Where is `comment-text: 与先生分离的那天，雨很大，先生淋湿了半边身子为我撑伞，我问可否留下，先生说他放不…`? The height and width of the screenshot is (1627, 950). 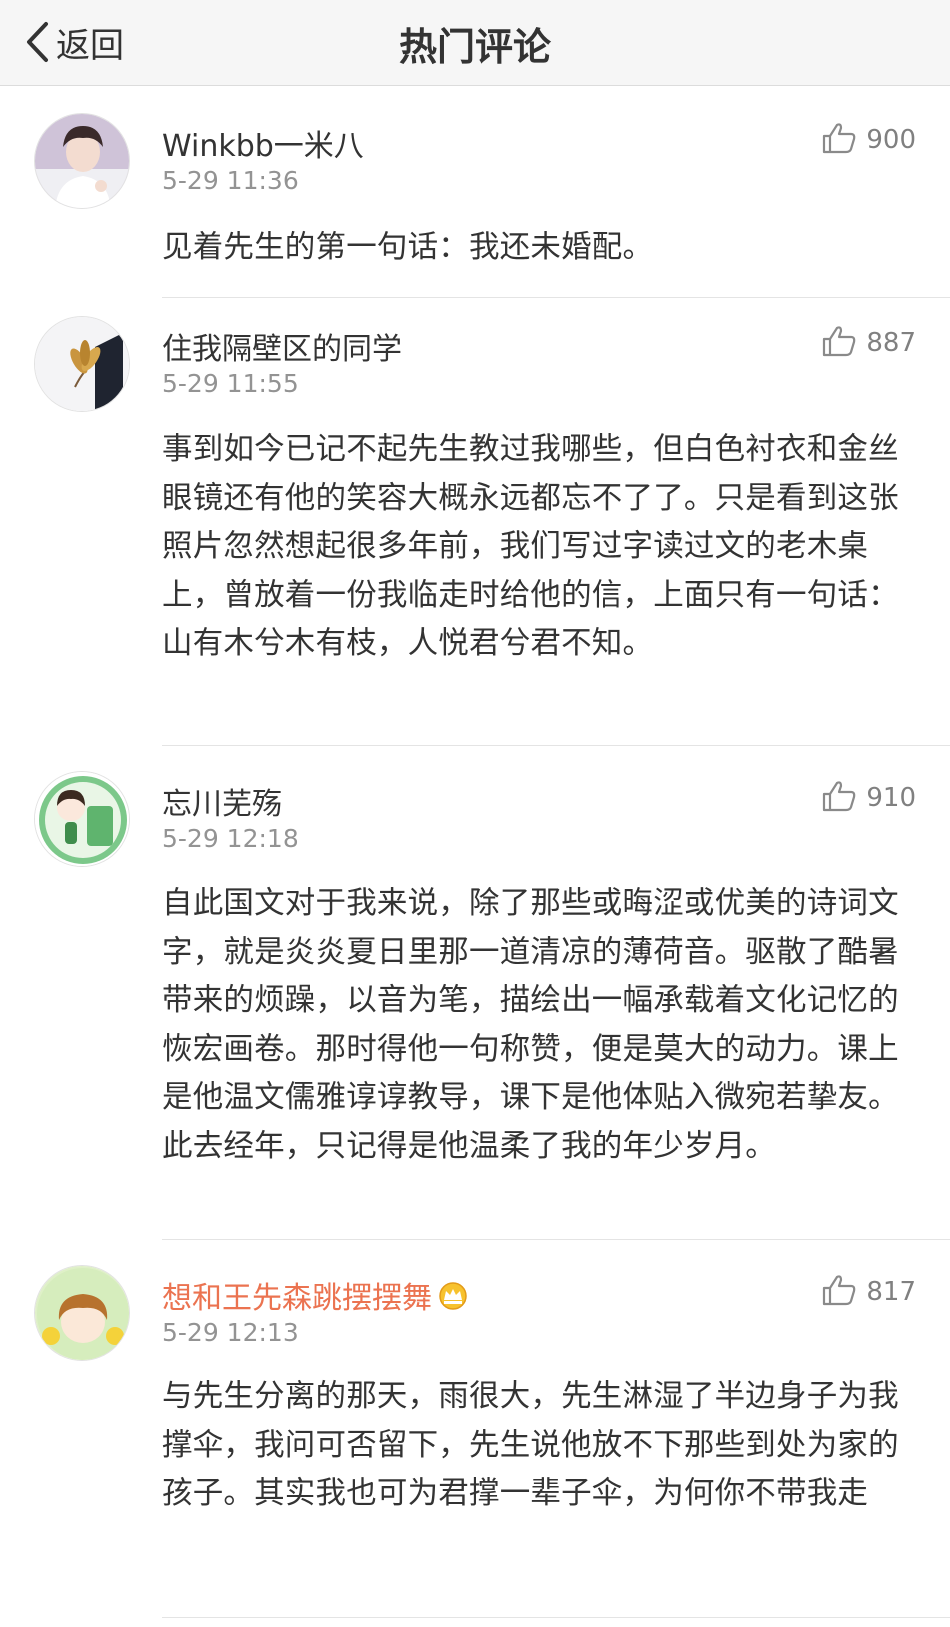 comment-text: 与先生分离的那天，雨很大，先生淋湿了半边身子为我撑伞，我问可否留下，先生说他放不… is located at coordinates (530, 1445).